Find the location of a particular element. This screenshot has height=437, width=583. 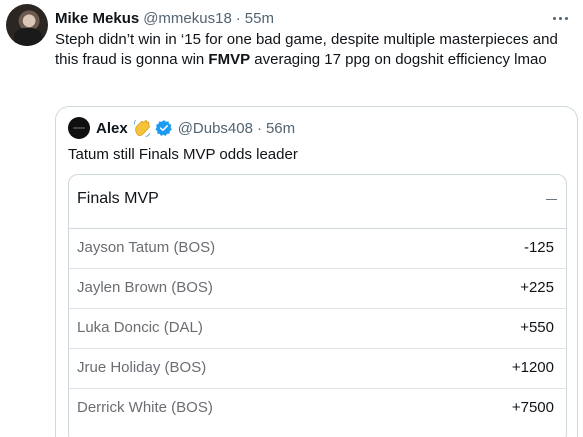

waving-hand-icon is located at coordinates (141, 128).